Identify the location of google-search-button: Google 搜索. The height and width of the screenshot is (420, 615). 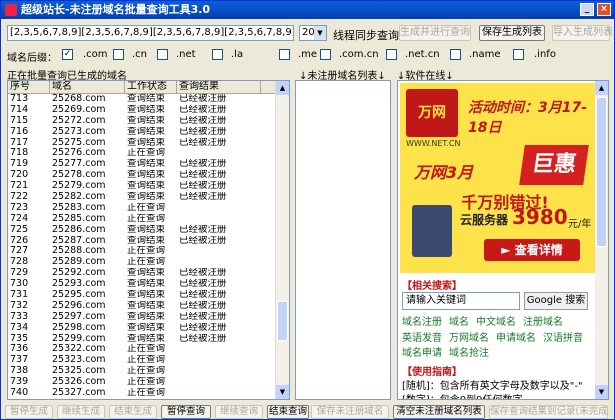
(556, 301).